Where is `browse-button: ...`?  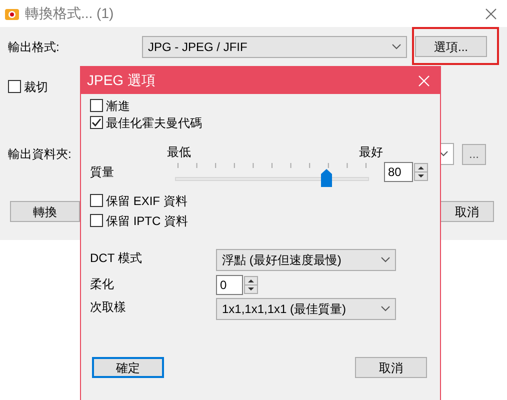
browse-button: ... is located at coordinates (474, 154).